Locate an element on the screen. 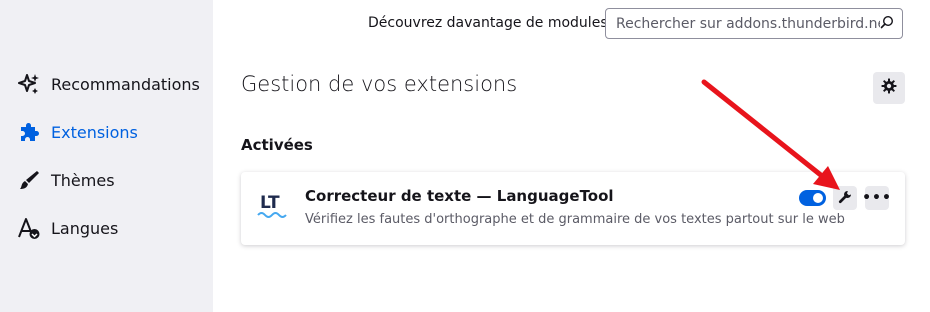  addons-search is located at coordinates (754, 23).